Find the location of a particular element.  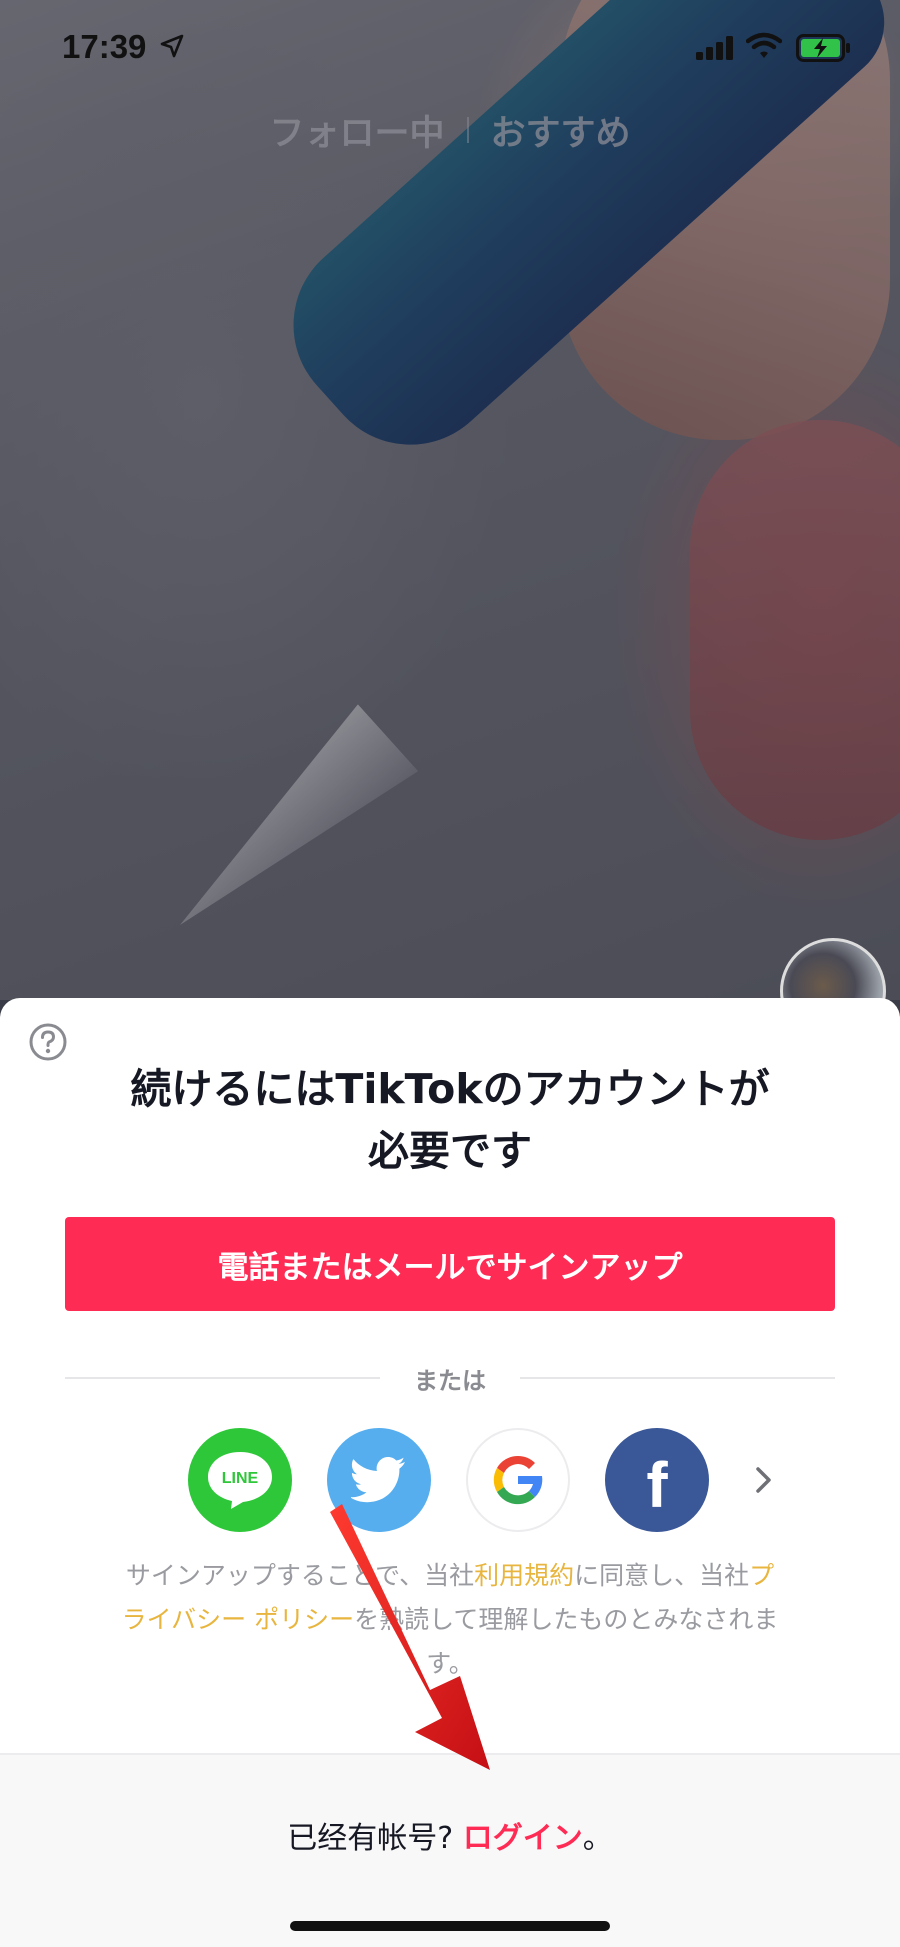

google-login-button is located at coordinates (518, 1480).